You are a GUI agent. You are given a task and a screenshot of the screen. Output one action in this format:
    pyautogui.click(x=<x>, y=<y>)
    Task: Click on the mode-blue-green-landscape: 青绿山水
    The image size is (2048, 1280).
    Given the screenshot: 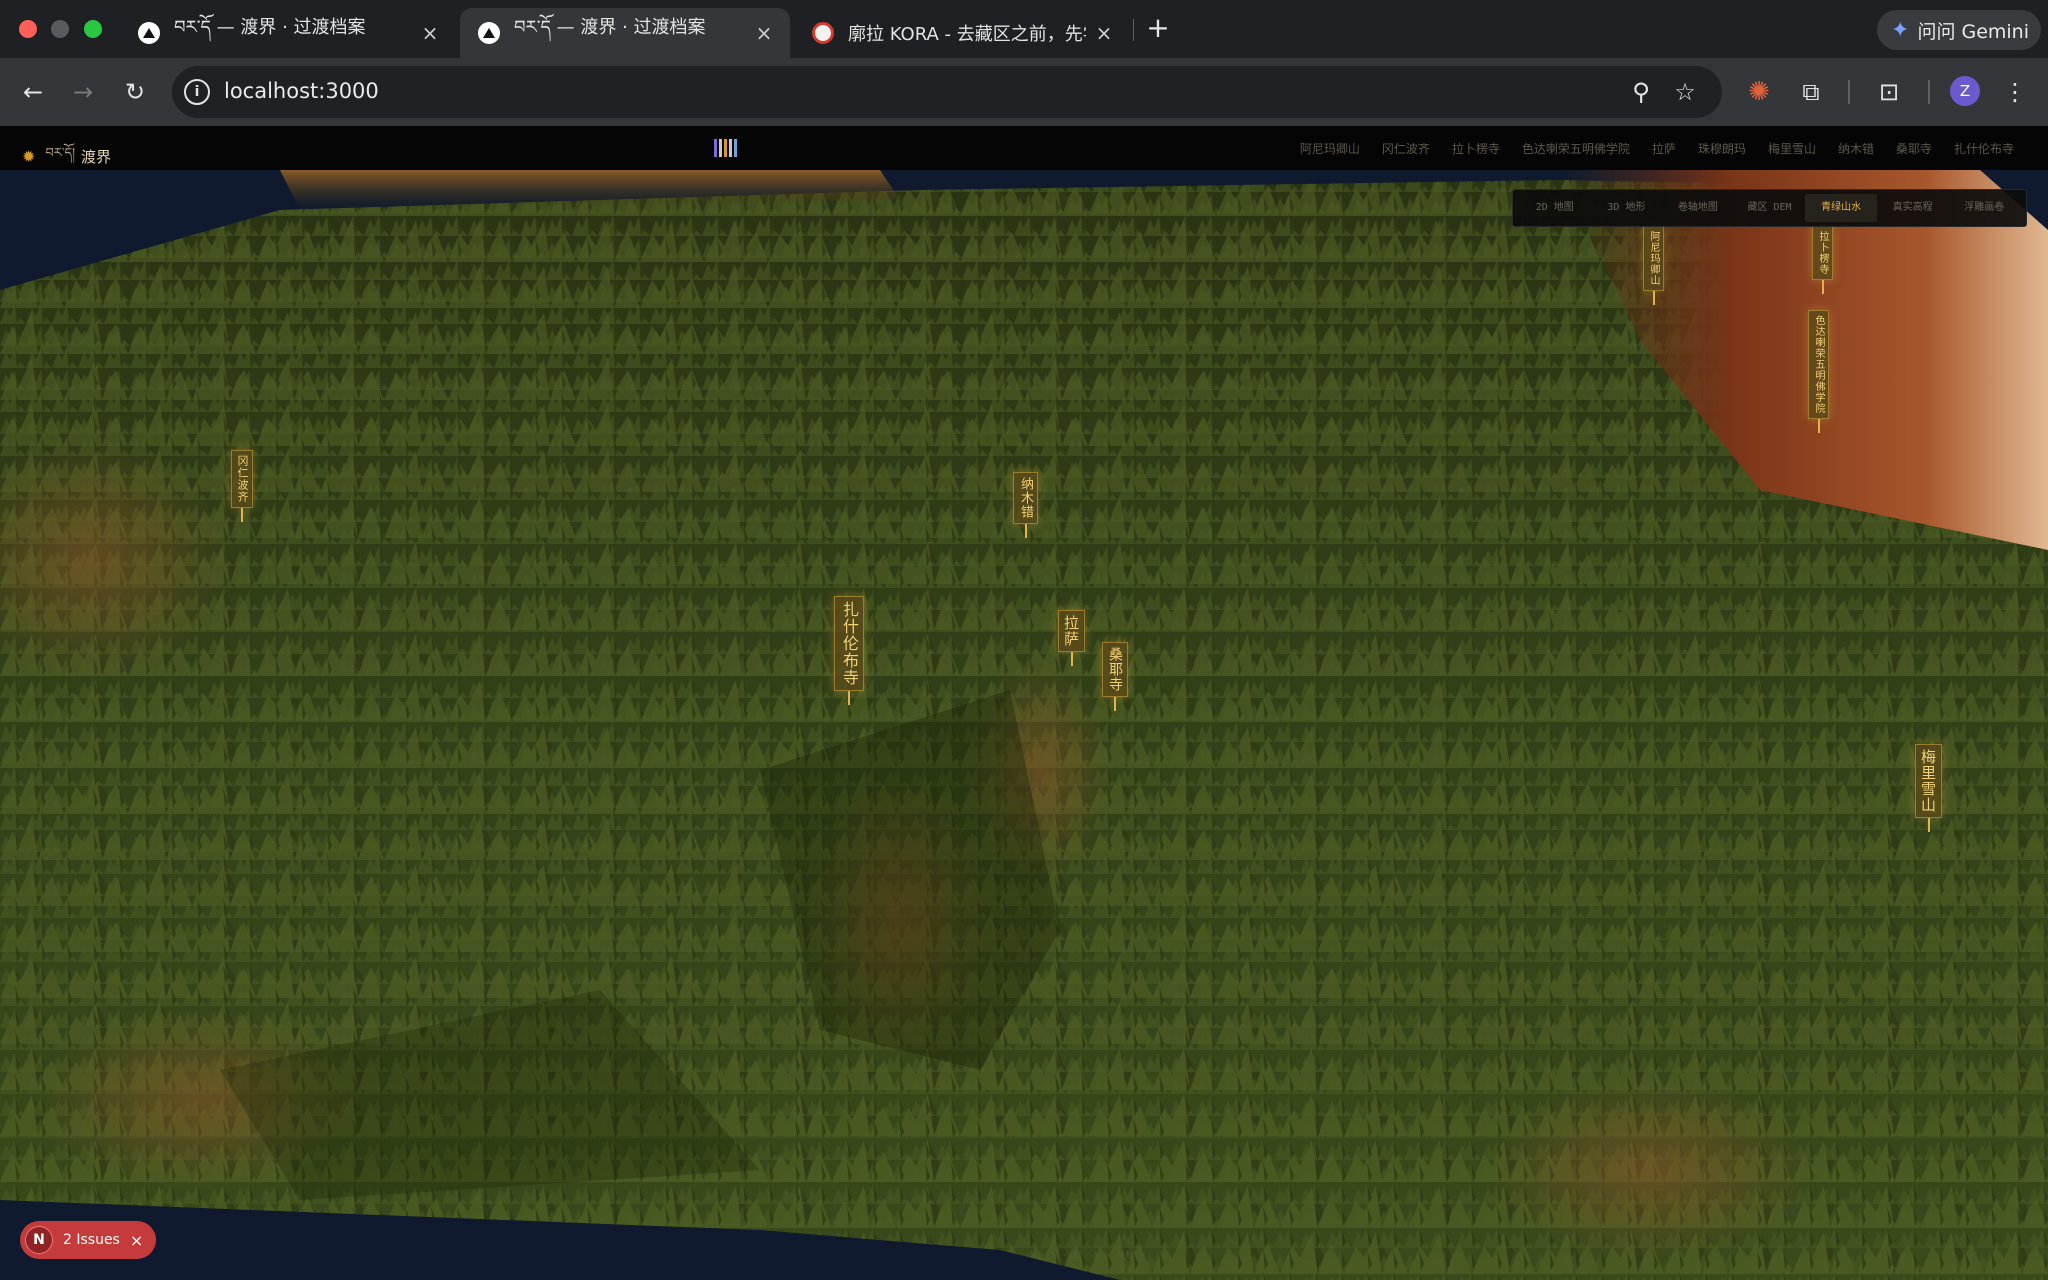 What is the action you would take?
    pyautogui.click(x=1841, y=208)
    